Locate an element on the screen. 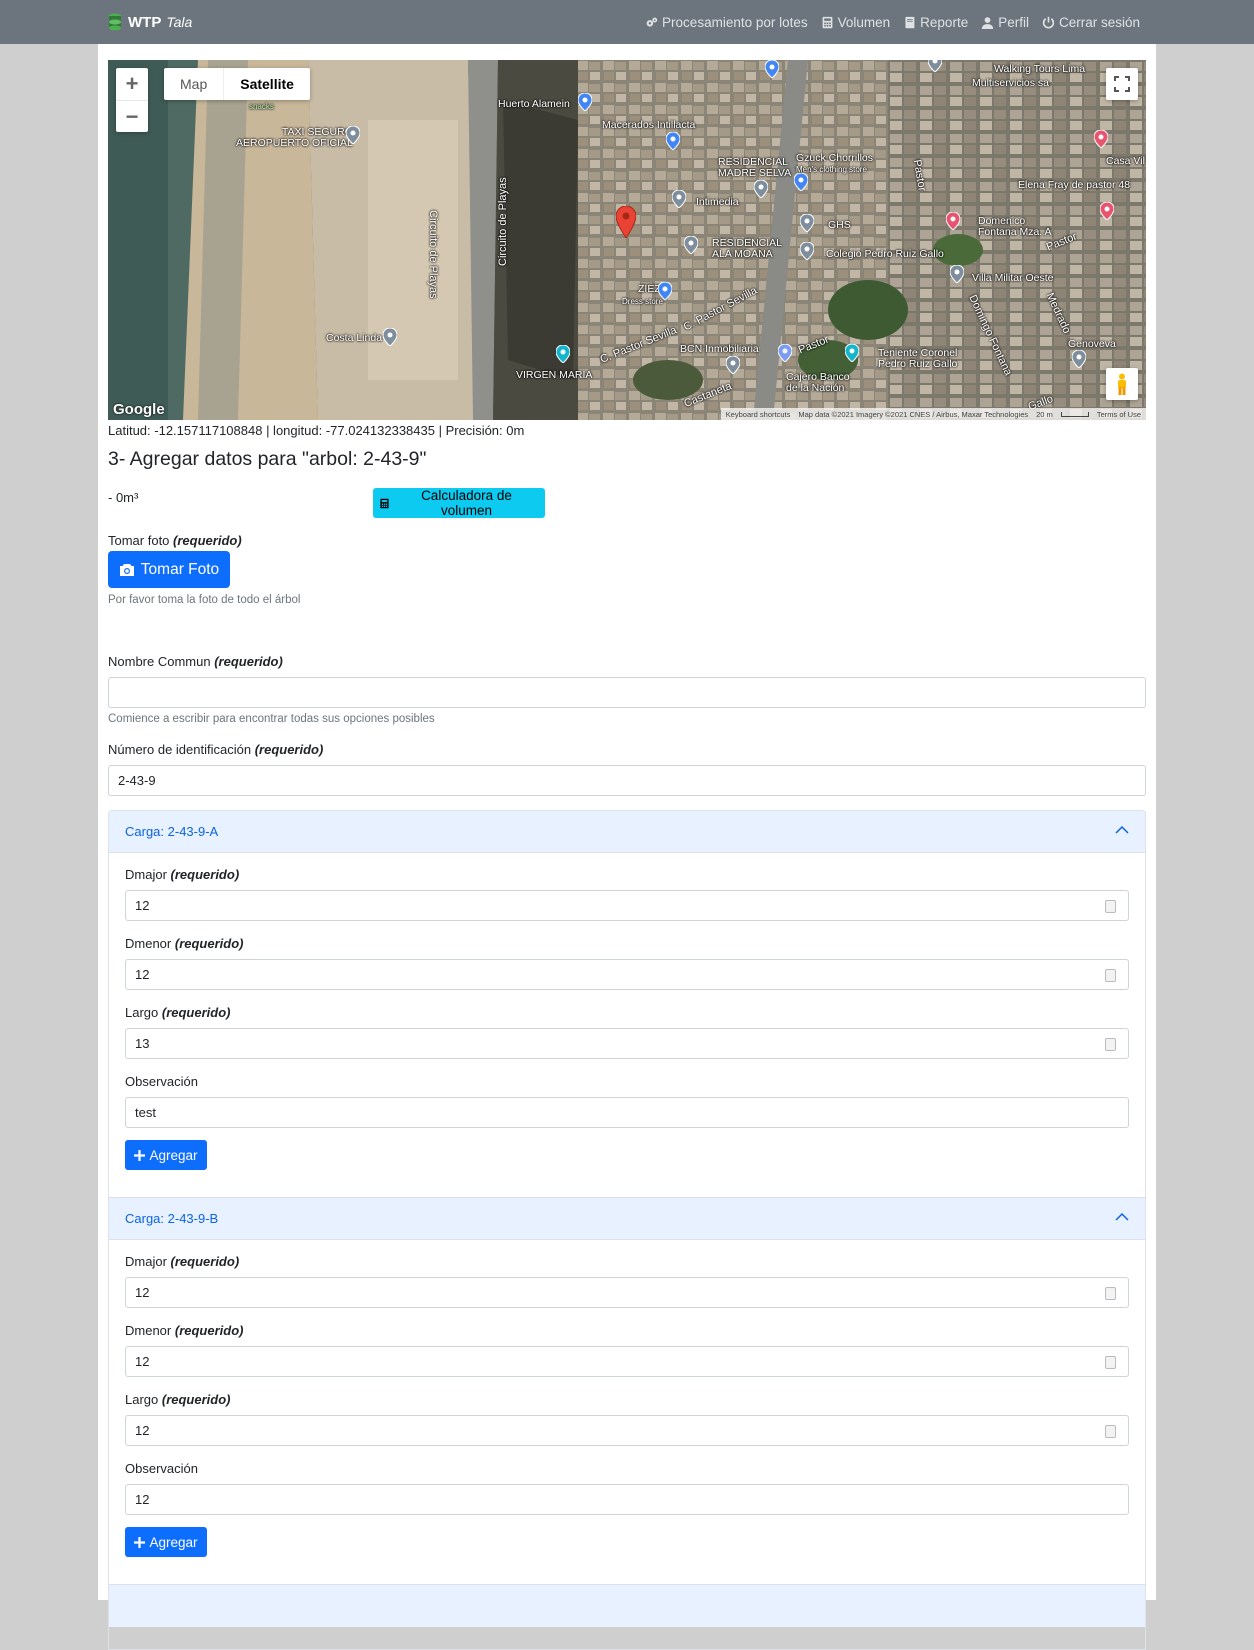  map-label: Domenico Fontana Mza. A is located at coordinates (1015, 227).